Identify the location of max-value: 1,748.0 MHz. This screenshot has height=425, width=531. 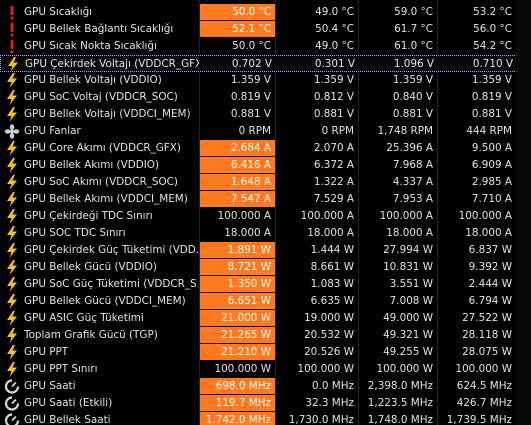
(400, 419).